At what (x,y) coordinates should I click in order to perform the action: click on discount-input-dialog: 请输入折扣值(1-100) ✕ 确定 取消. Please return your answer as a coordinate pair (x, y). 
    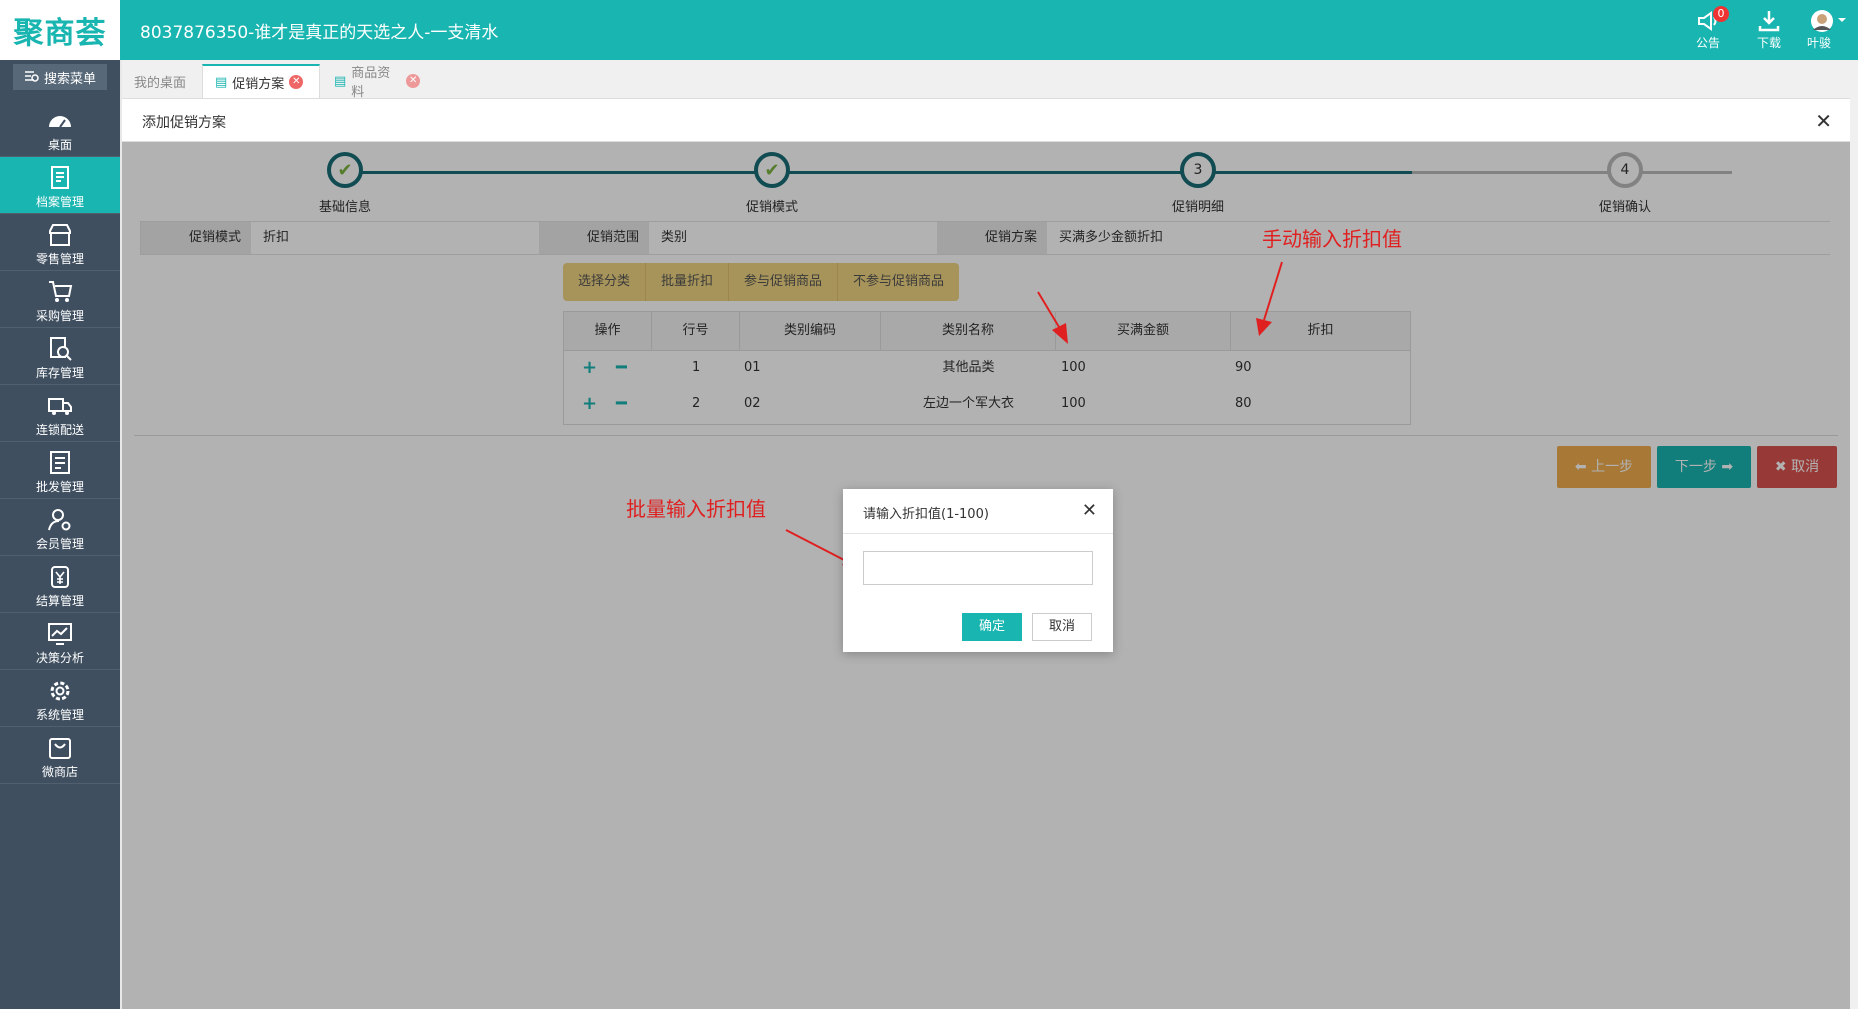
    Looking at the image, I should click on (978, 570).